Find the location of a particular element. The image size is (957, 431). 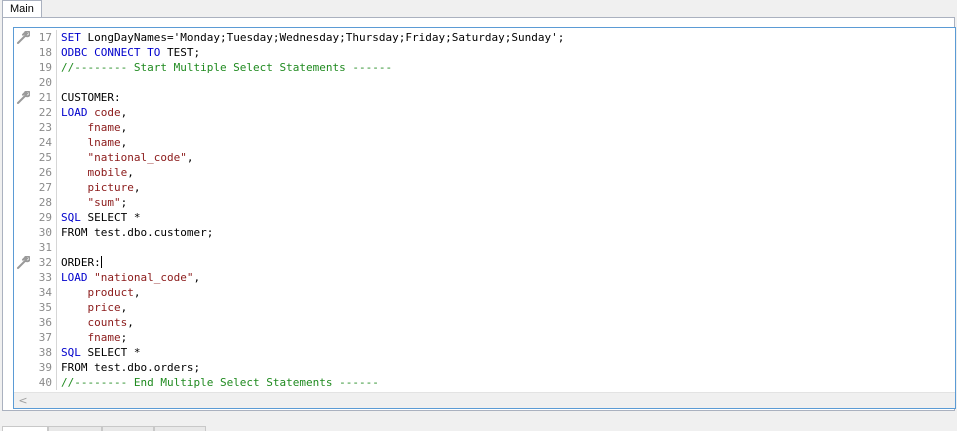

wrench-icon is located at coordinates (23, 262).